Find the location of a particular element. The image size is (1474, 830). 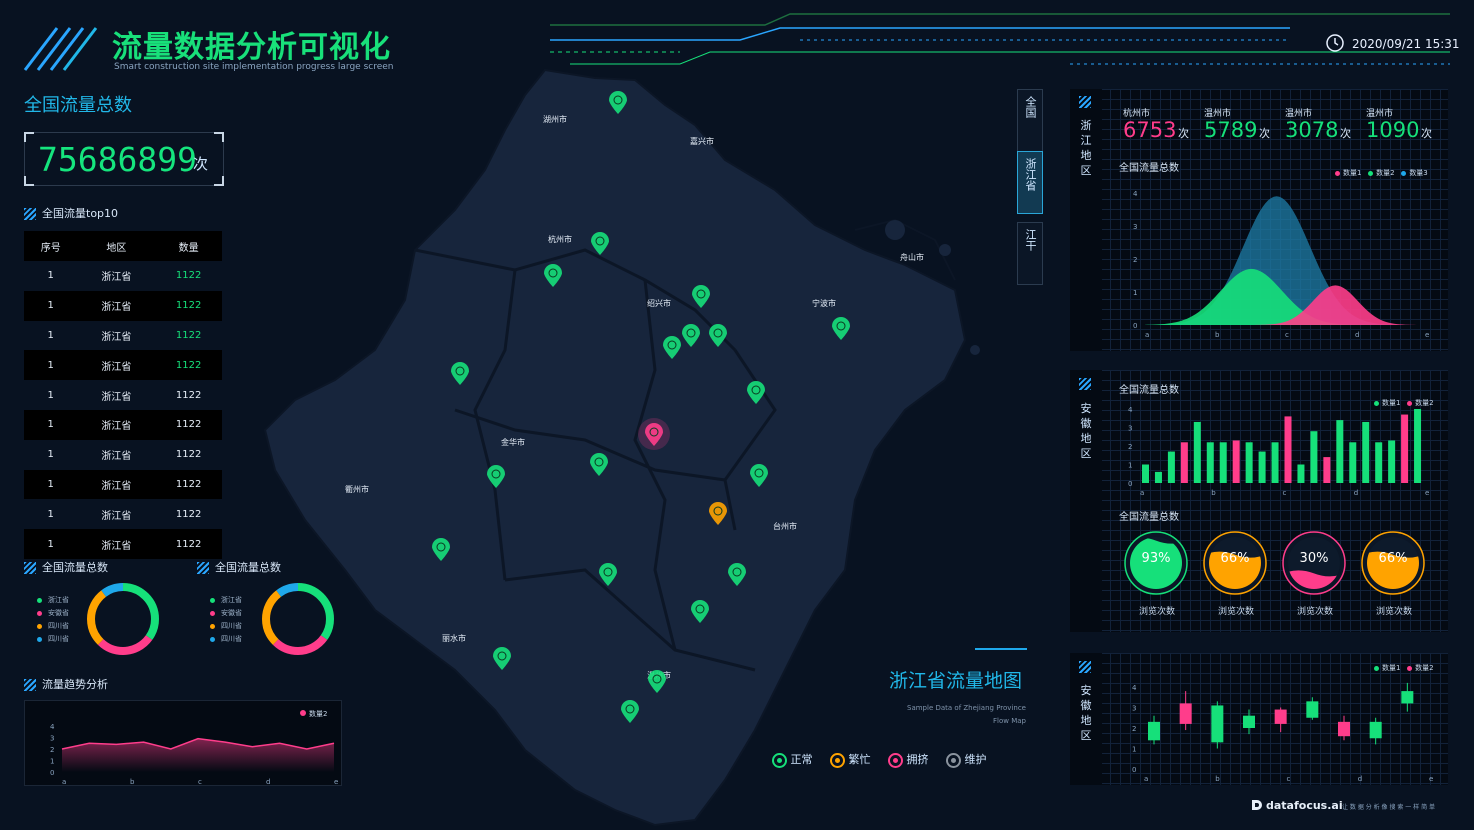

map-title: 浙江省流量地图 is located at coordinates (956, 681).